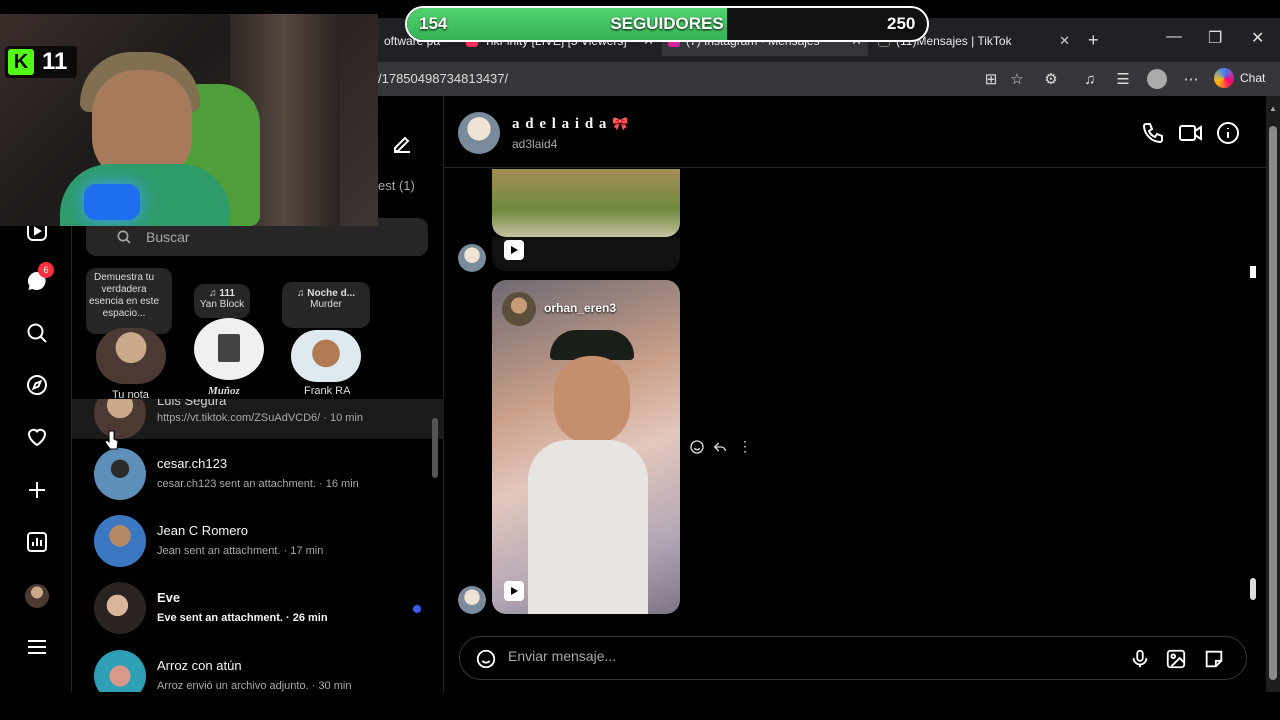 The height and width of the screenshot is (720, 1280). Describe the element at coordinates (1253, 272) in the screenshot. I see `chat-scrollbar-top` at that location.